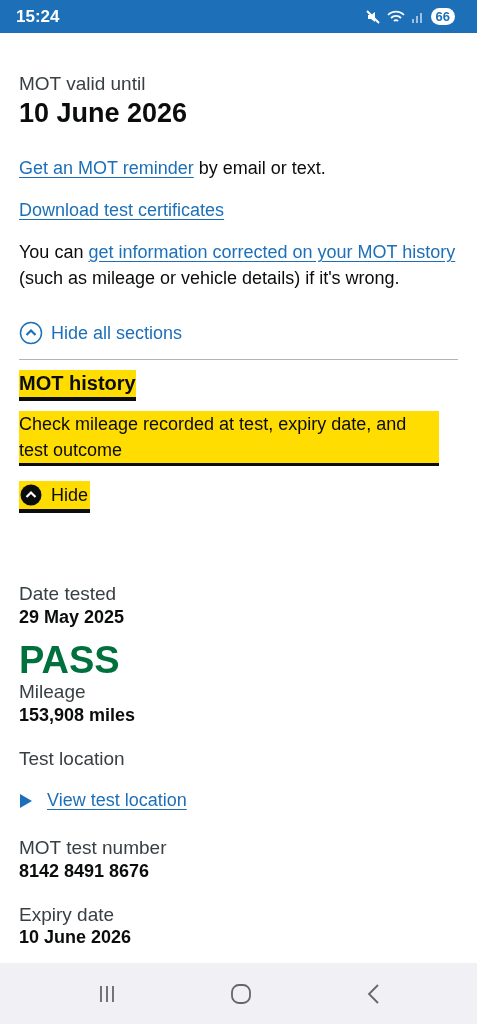 This screenshot has width=477, height=1024. Describe the element at coordinates (238, 266) in the screenshot. I see `correction-text: You can get information corrected on your MOT history (such as mileage or vehicle details) if it's wrong.` at that location.